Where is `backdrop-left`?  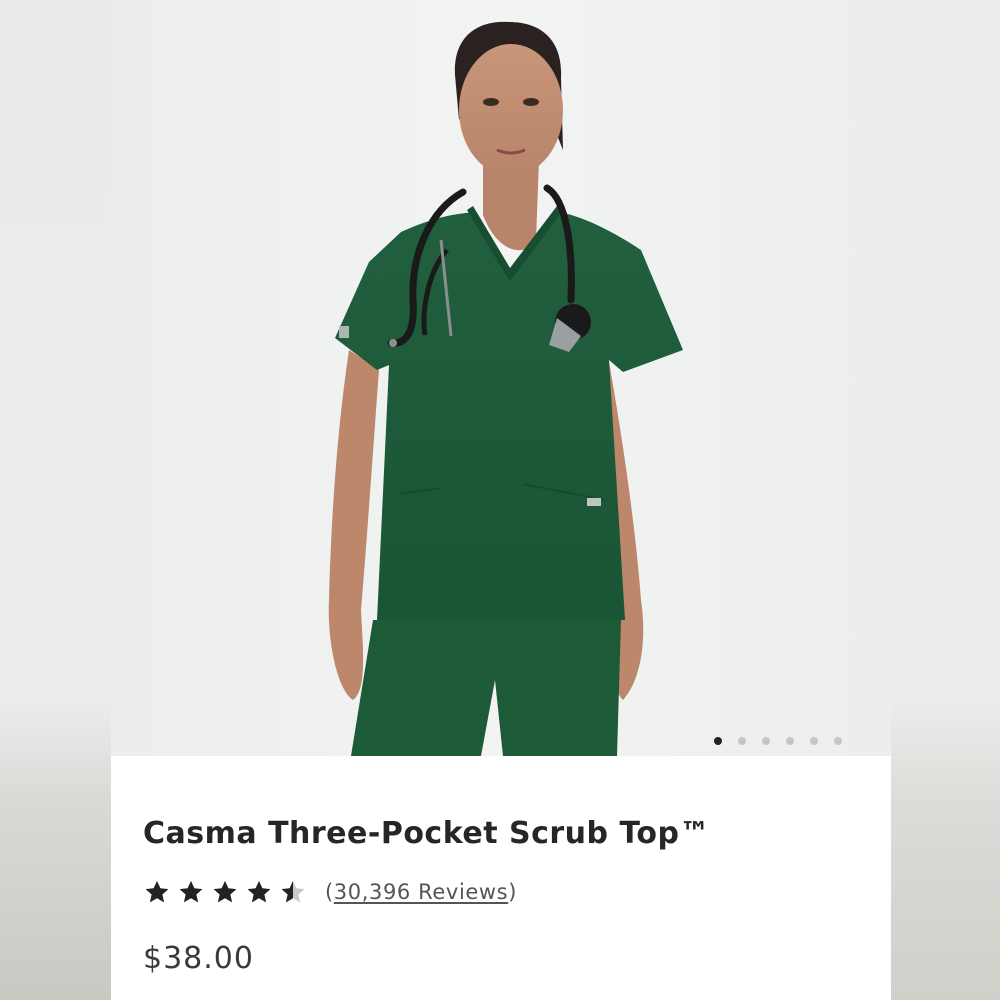 backdrop-left is located at coordinates (55, 500).